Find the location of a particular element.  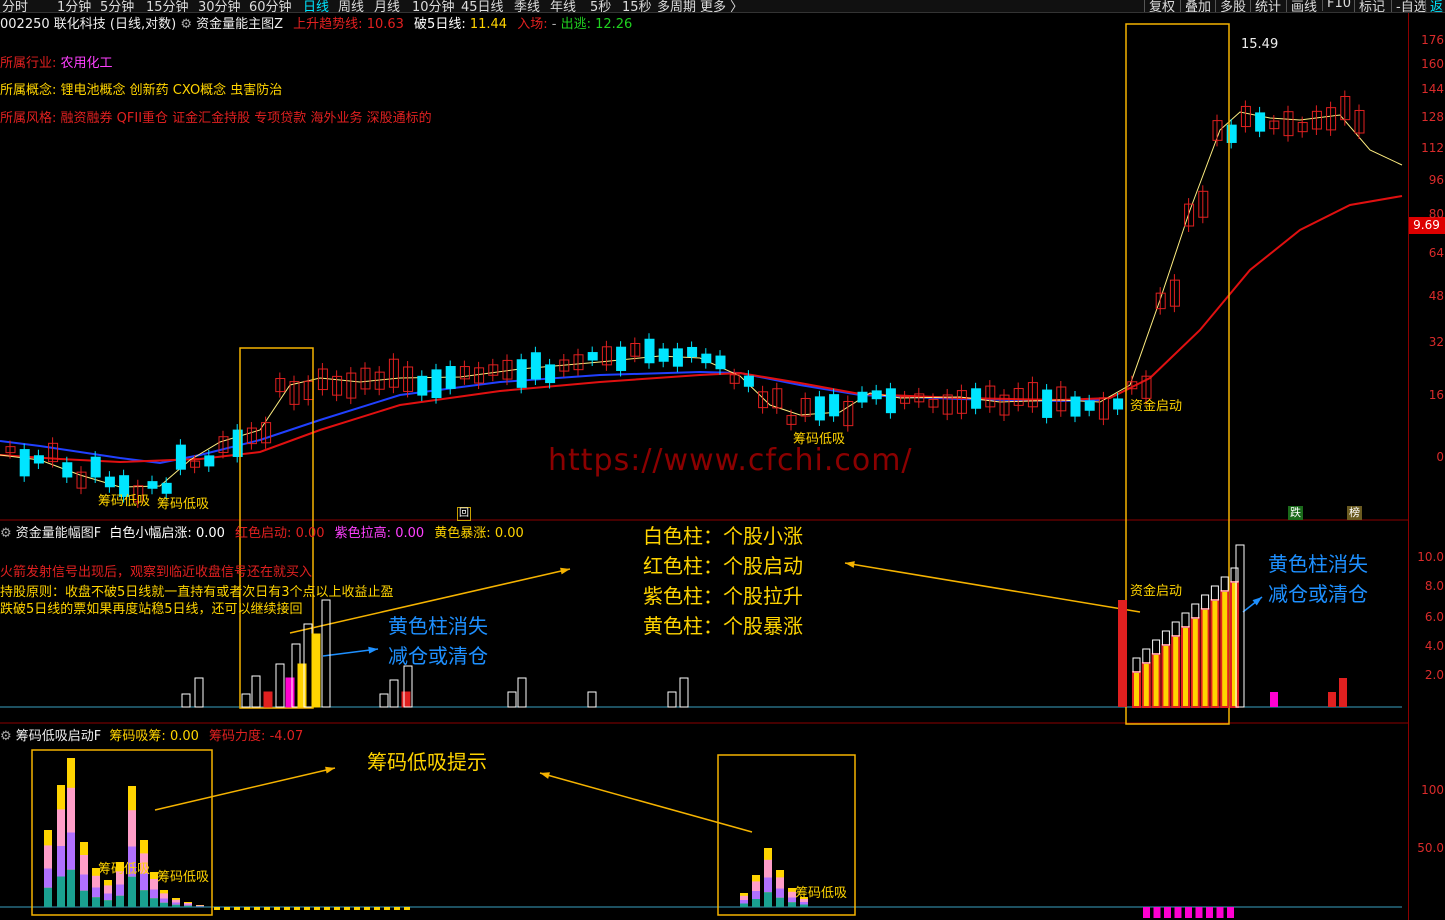

event-mark-hui: 回 is located at coordinates (464, 514).